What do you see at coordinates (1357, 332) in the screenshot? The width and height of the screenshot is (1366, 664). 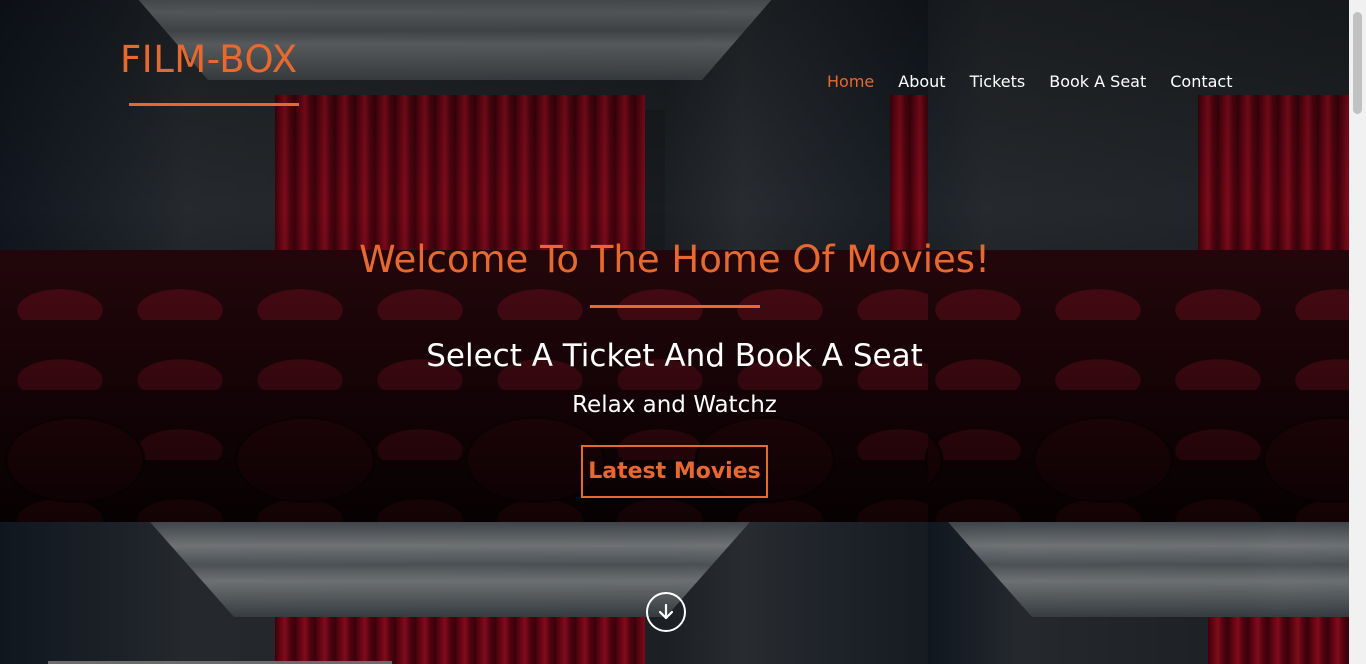 I see `vertical-scrollbar` at bounding box center [1357, 332].